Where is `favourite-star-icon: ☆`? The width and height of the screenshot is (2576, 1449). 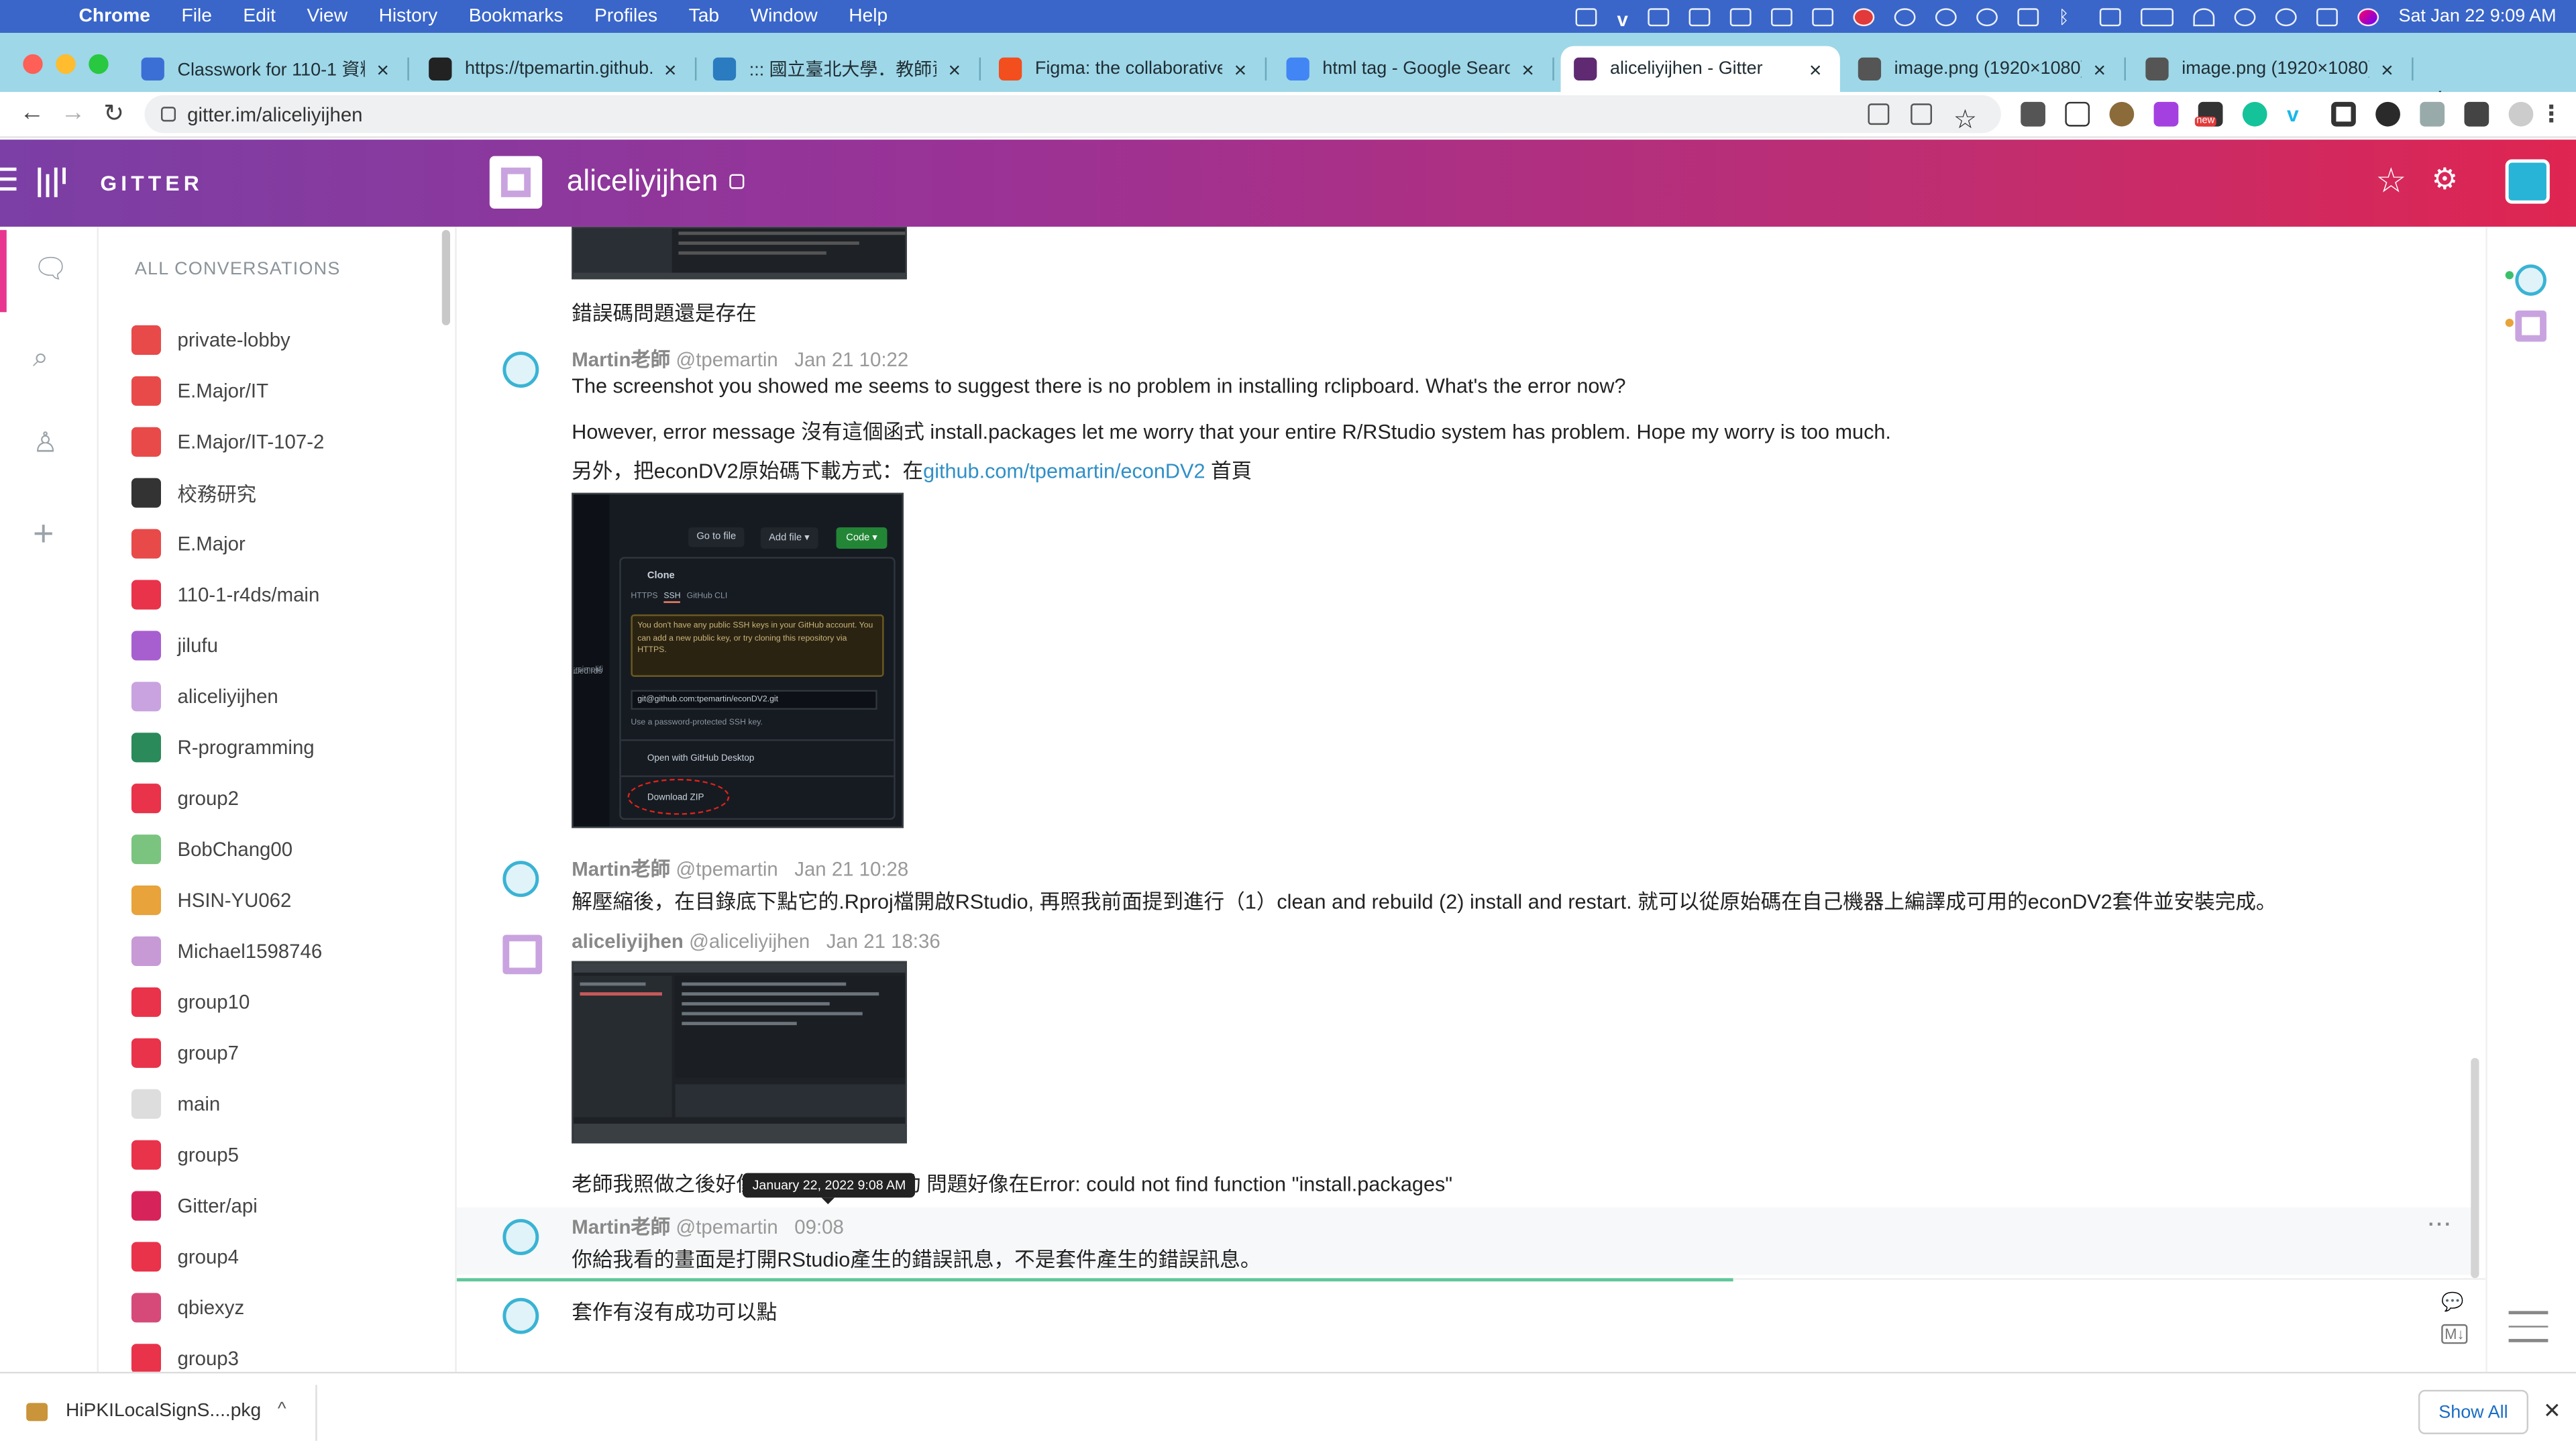
favourite-star-icon: ☆ is located at coordinates (2390, 181).